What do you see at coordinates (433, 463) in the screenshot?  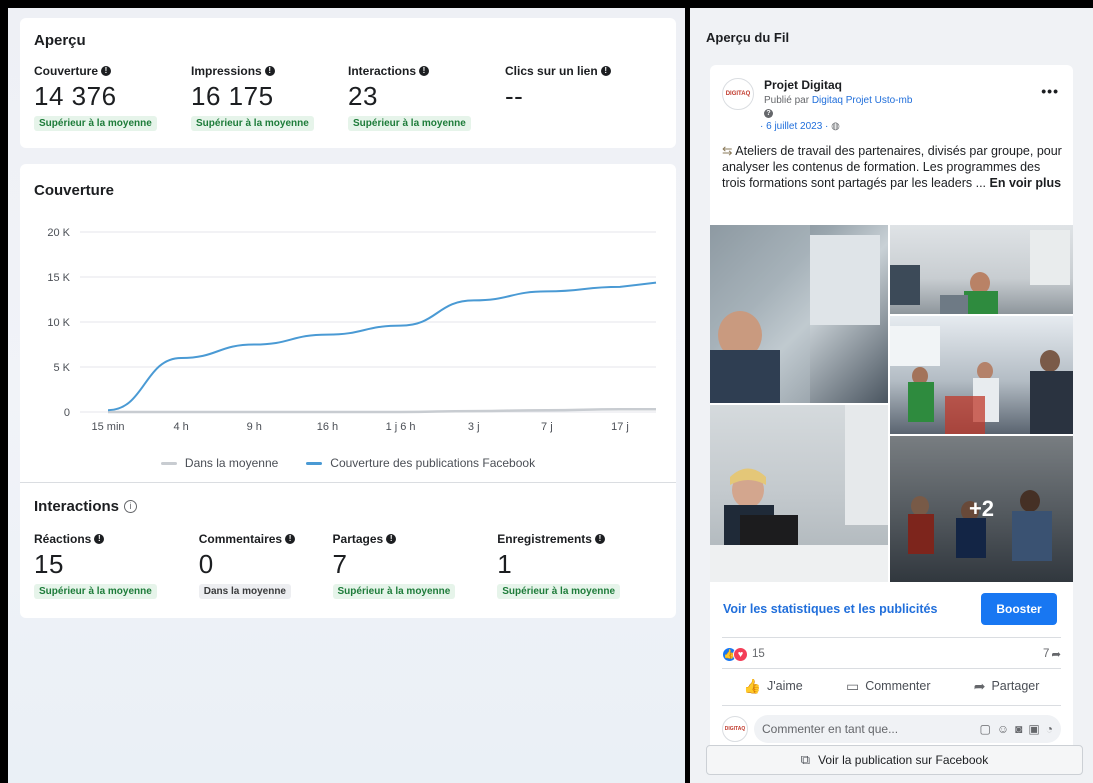 I see `legend-label: Couverture des publications Facebook` at bounding box center [433, 463].